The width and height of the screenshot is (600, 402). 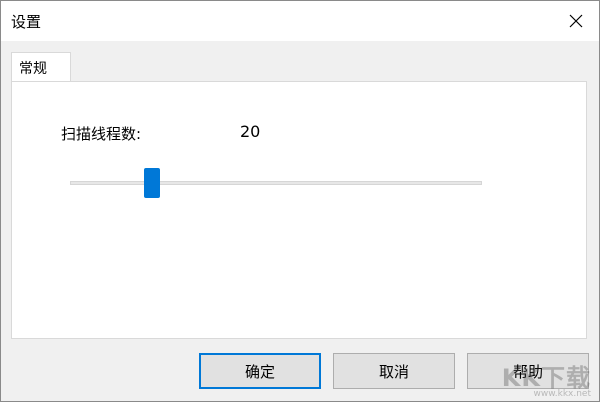 I want to click on slider-track, so click(x=276, y=183).